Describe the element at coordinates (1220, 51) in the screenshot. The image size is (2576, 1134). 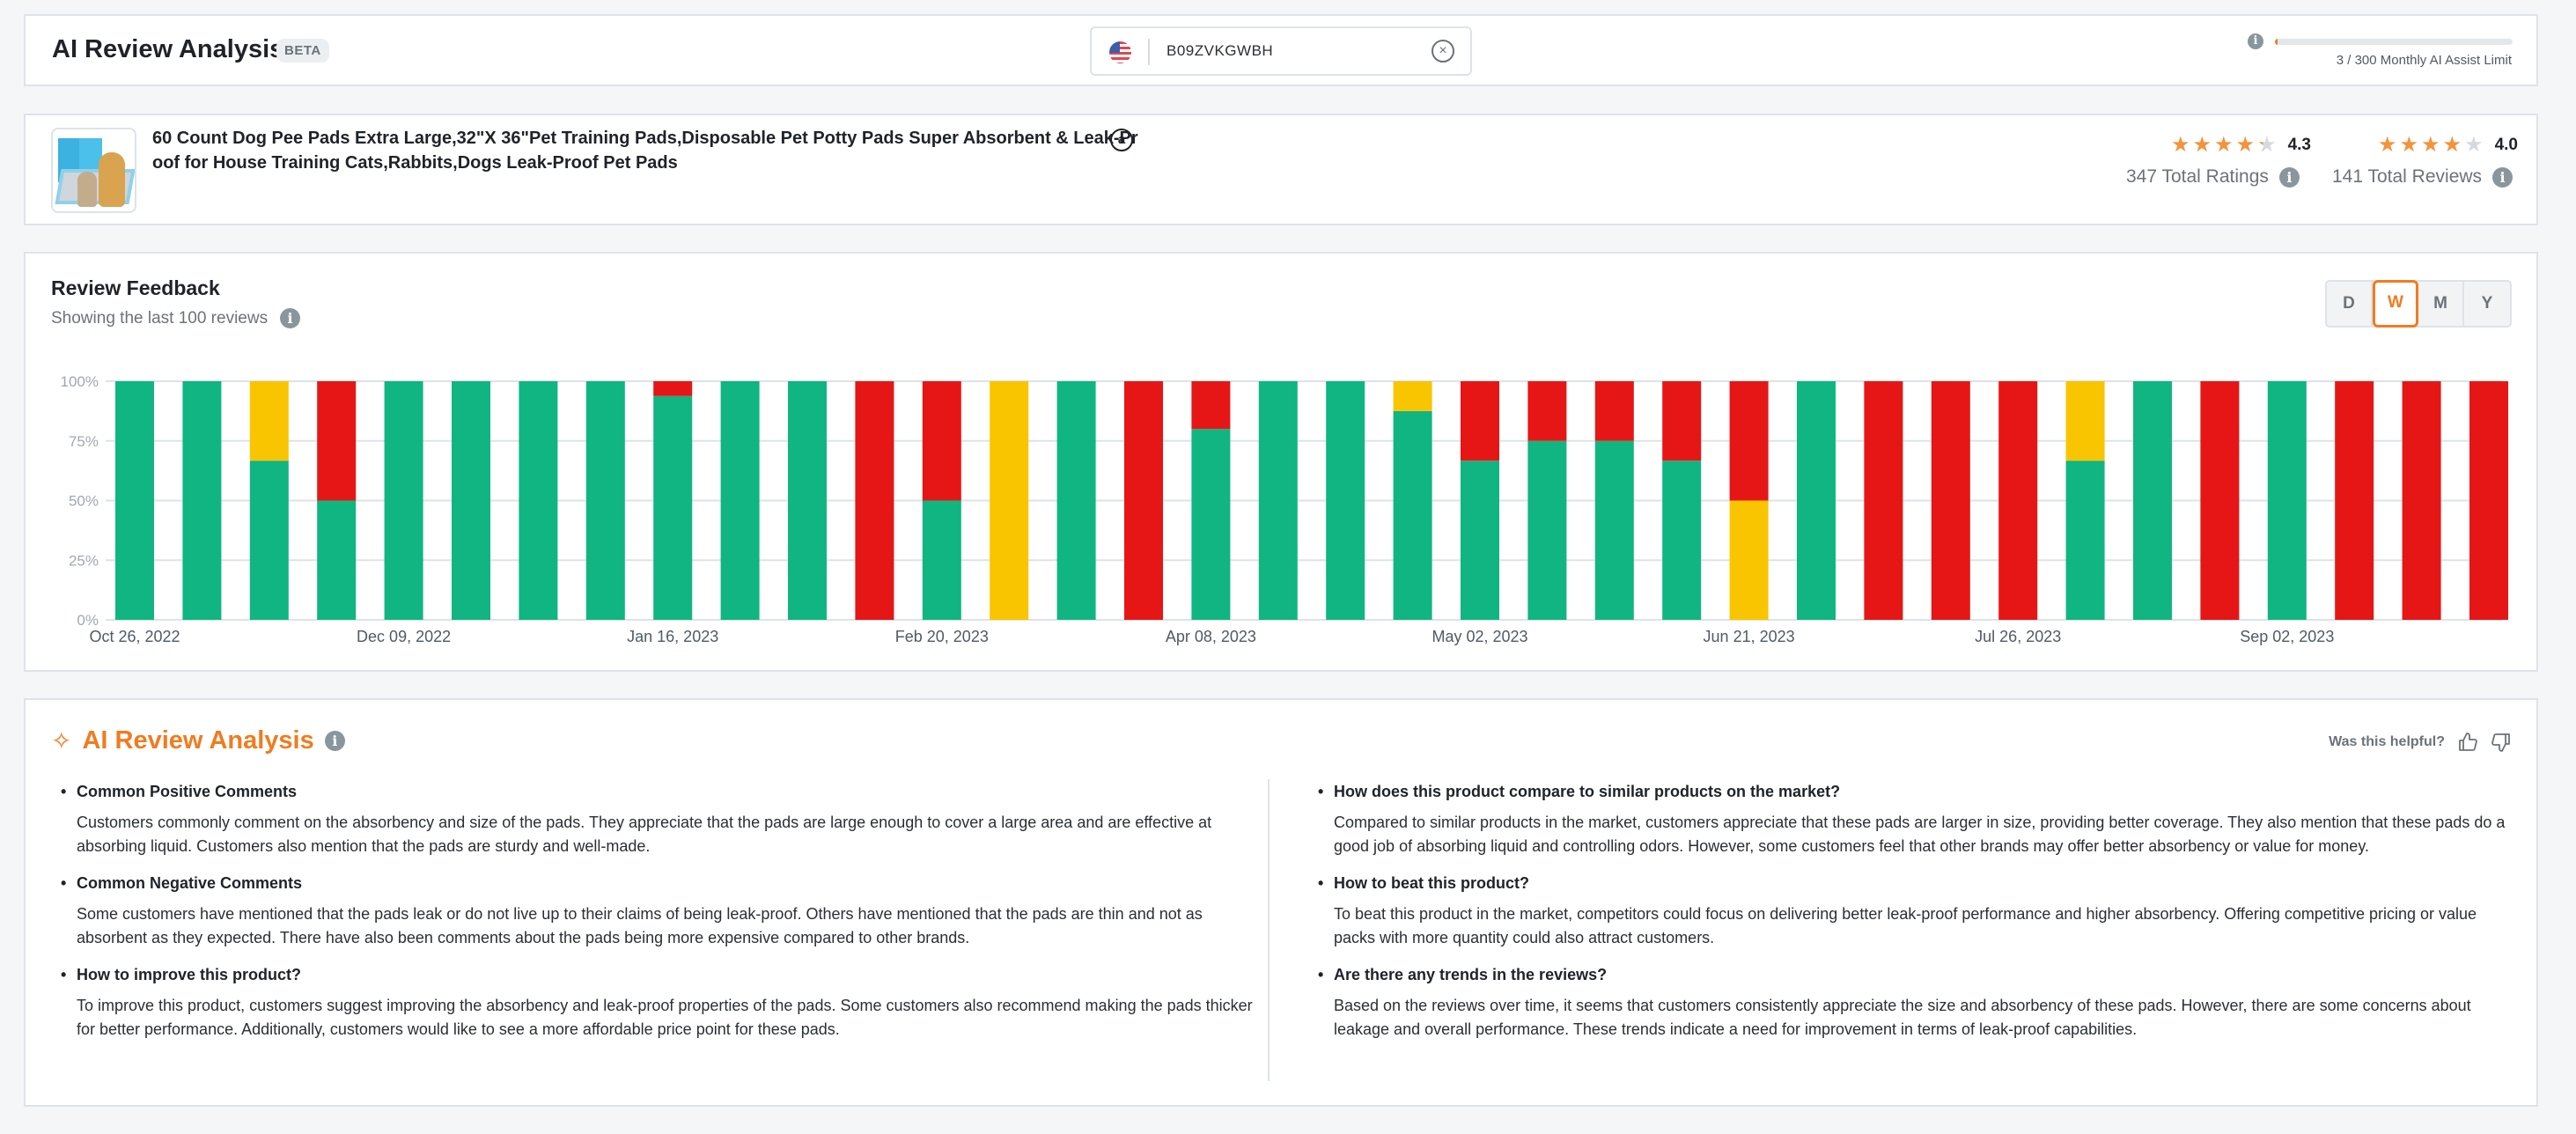
I see `asin-search-input: B09ZVKGWBH` at that location.